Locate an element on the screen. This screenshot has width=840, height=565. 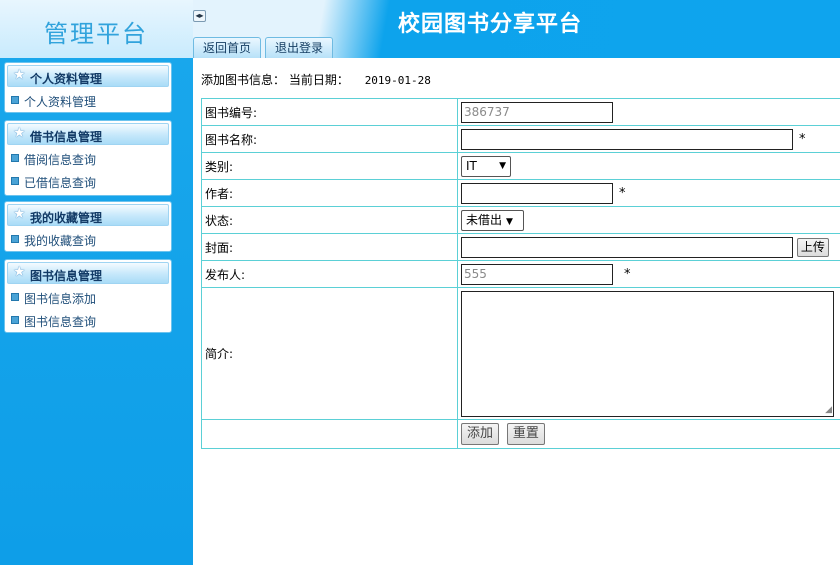
form-cell: ◢ is located at coordinates (648, 353).